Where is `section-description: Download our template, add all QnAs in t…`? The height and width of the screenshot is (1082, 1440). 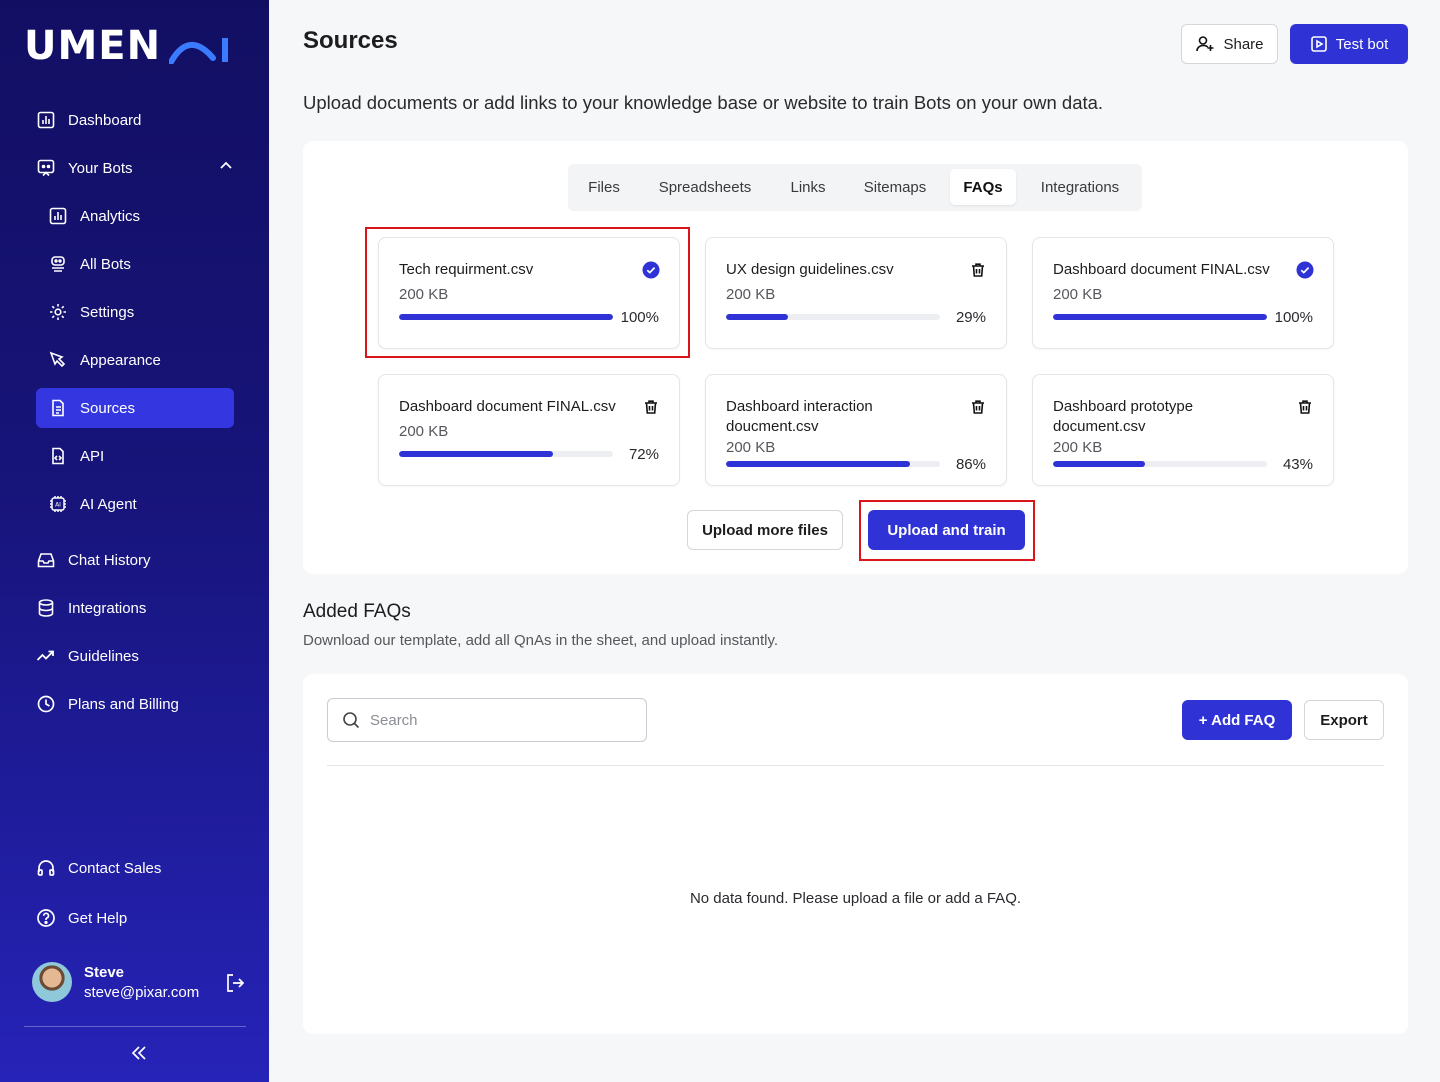
section-description: Download our template, add all QnAs in t… is located at coordinates (541, 640).